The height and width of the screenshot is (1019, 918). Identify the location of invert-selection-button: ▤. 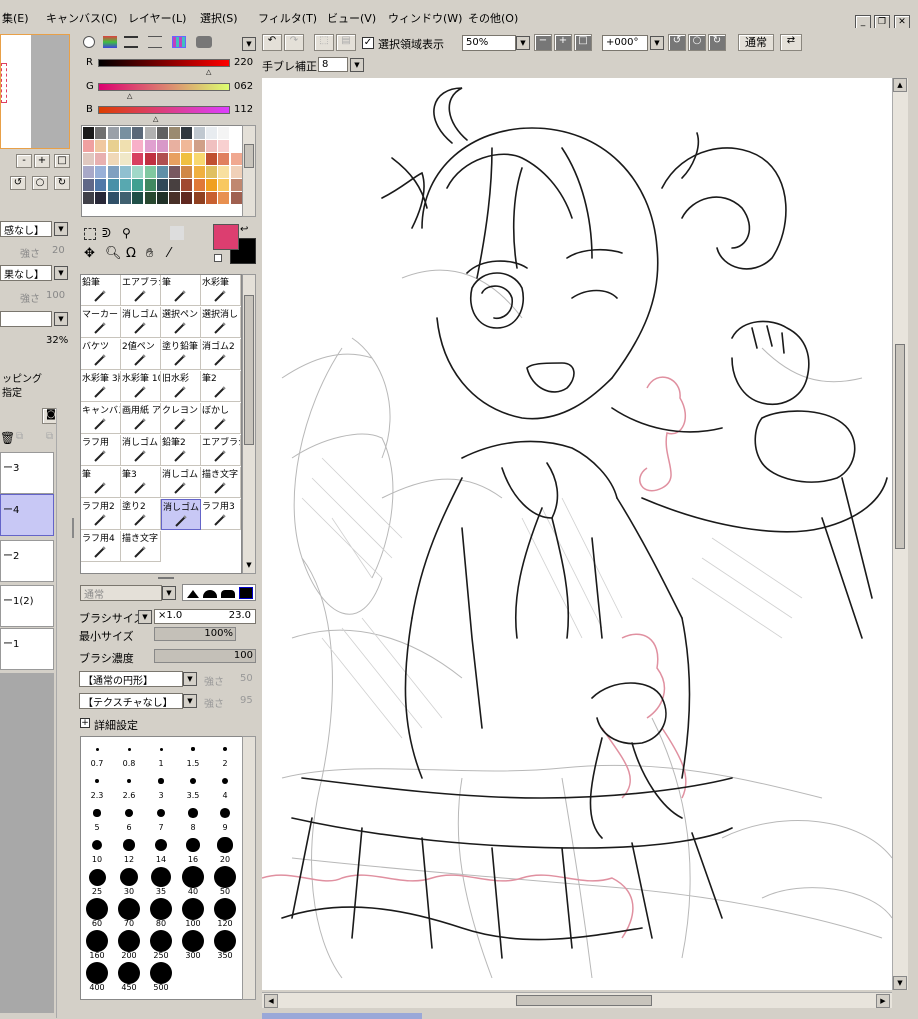
(346, 42).